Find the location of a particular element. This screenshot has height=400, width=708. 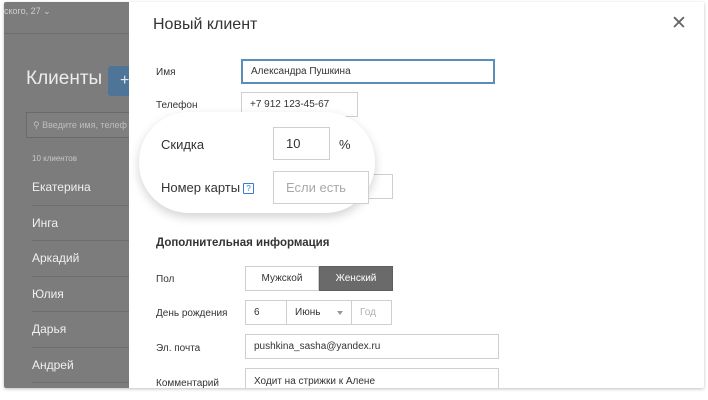

month-value: Июнь is located at coordinates (308, 312).